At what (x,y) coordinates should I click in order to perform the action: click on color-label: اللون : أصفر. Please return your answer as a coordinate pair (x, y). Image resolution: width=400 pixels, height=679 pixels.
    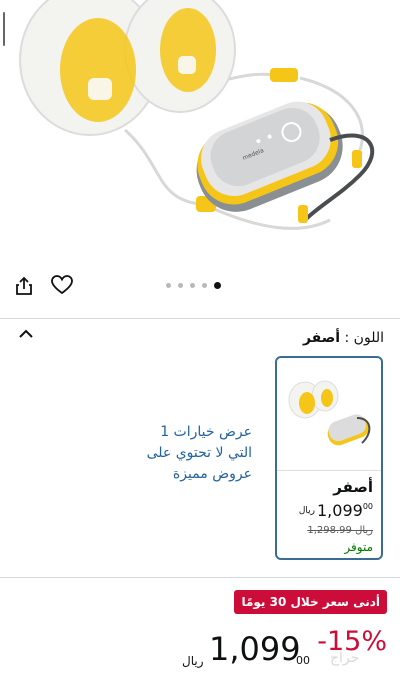
    Looking at the image, I should click on (343, 338).